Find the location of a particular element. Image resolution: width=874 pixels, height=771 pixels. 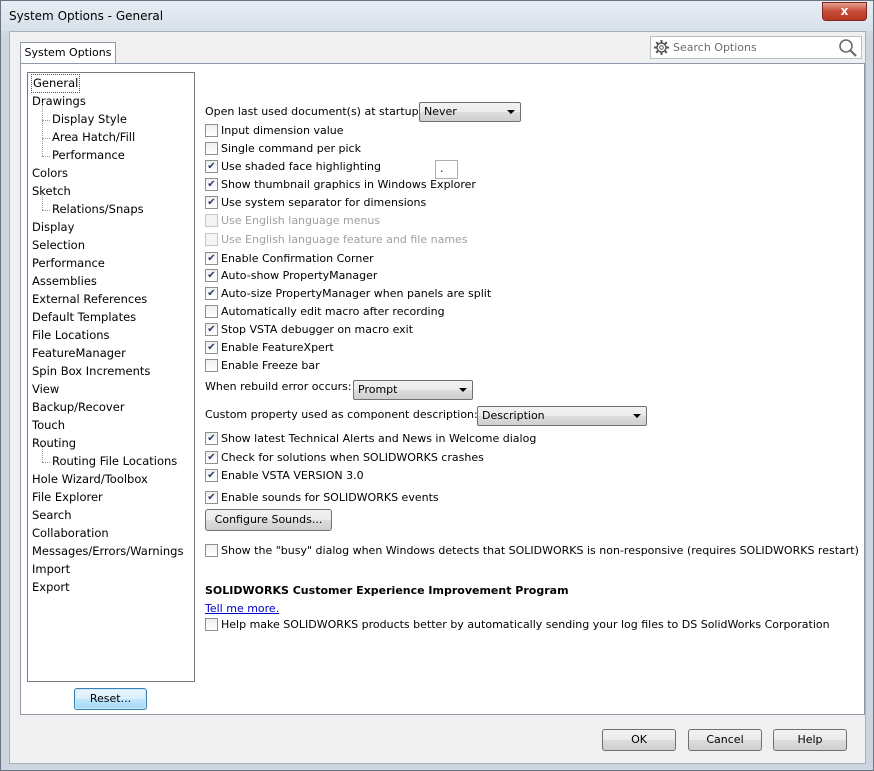

gear-icon is located at coordinates (661, 49).